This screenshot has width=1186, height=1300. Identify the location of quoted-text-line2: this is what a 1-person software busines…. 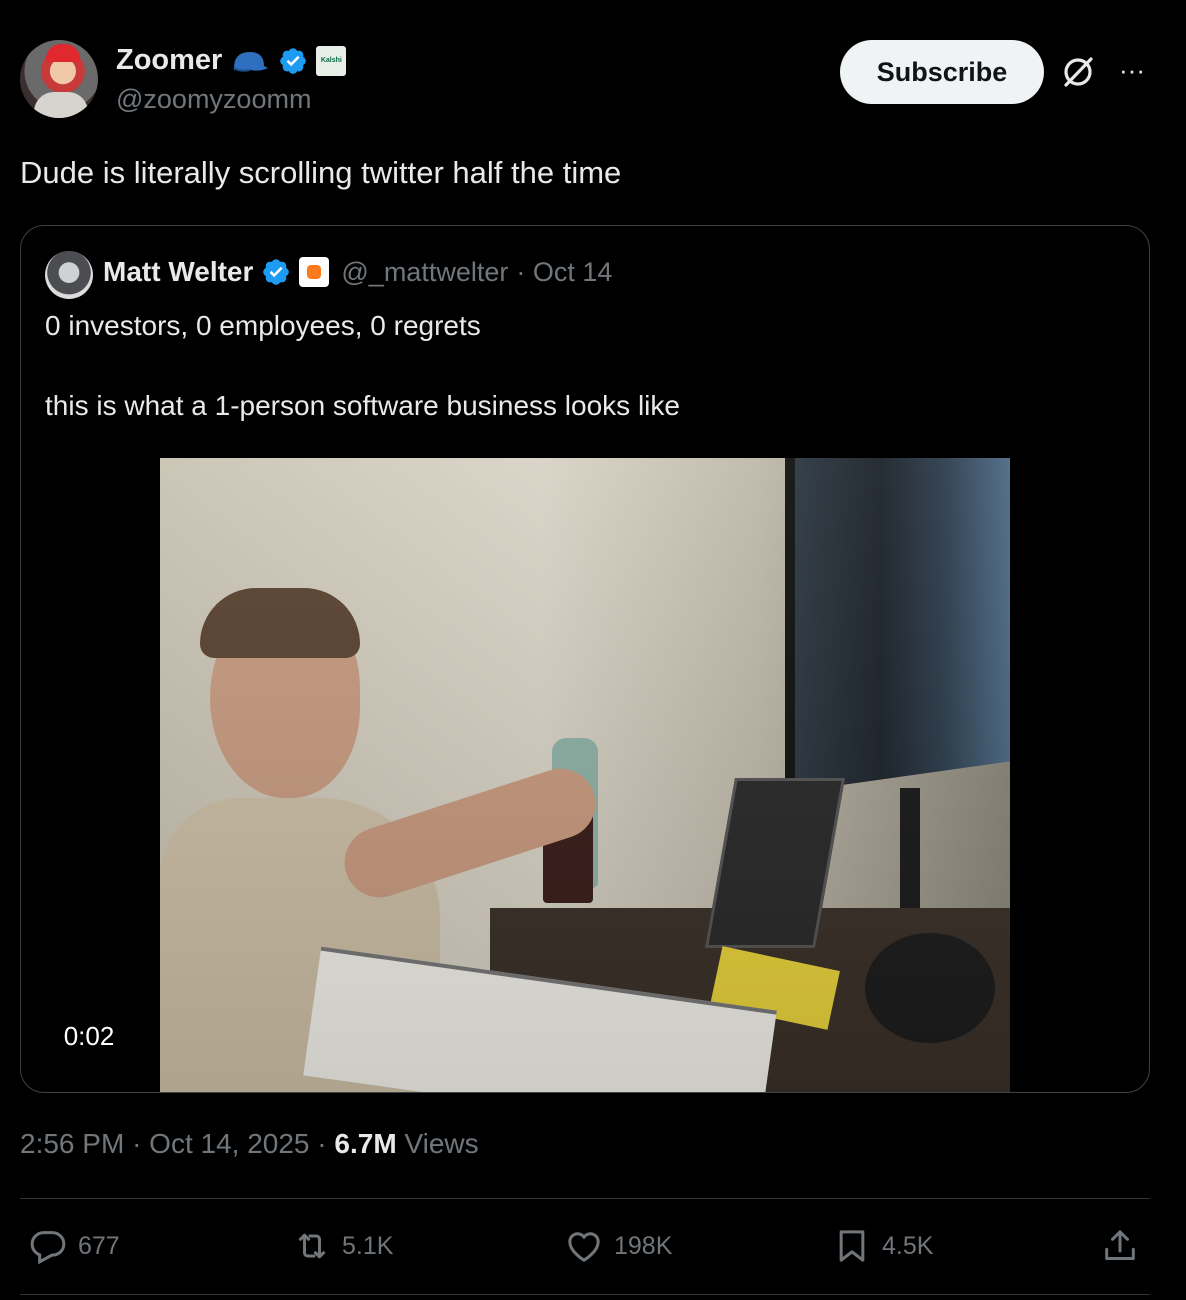
(362, 405).